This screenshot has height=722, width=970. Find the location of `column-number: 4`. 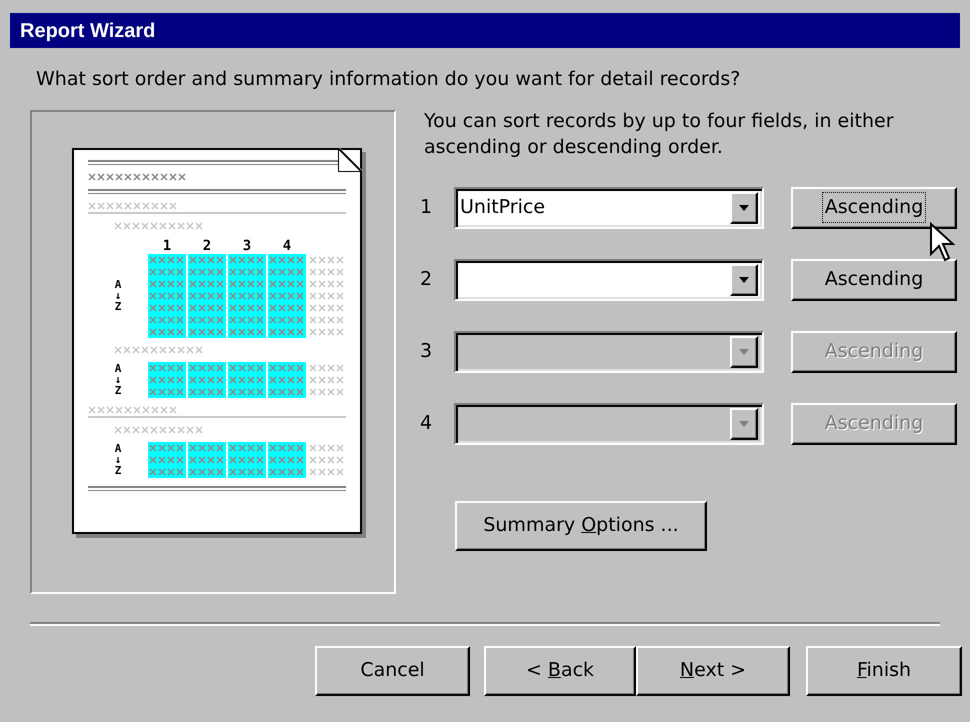

column-number: 4 is located at coordinates (287, 246).